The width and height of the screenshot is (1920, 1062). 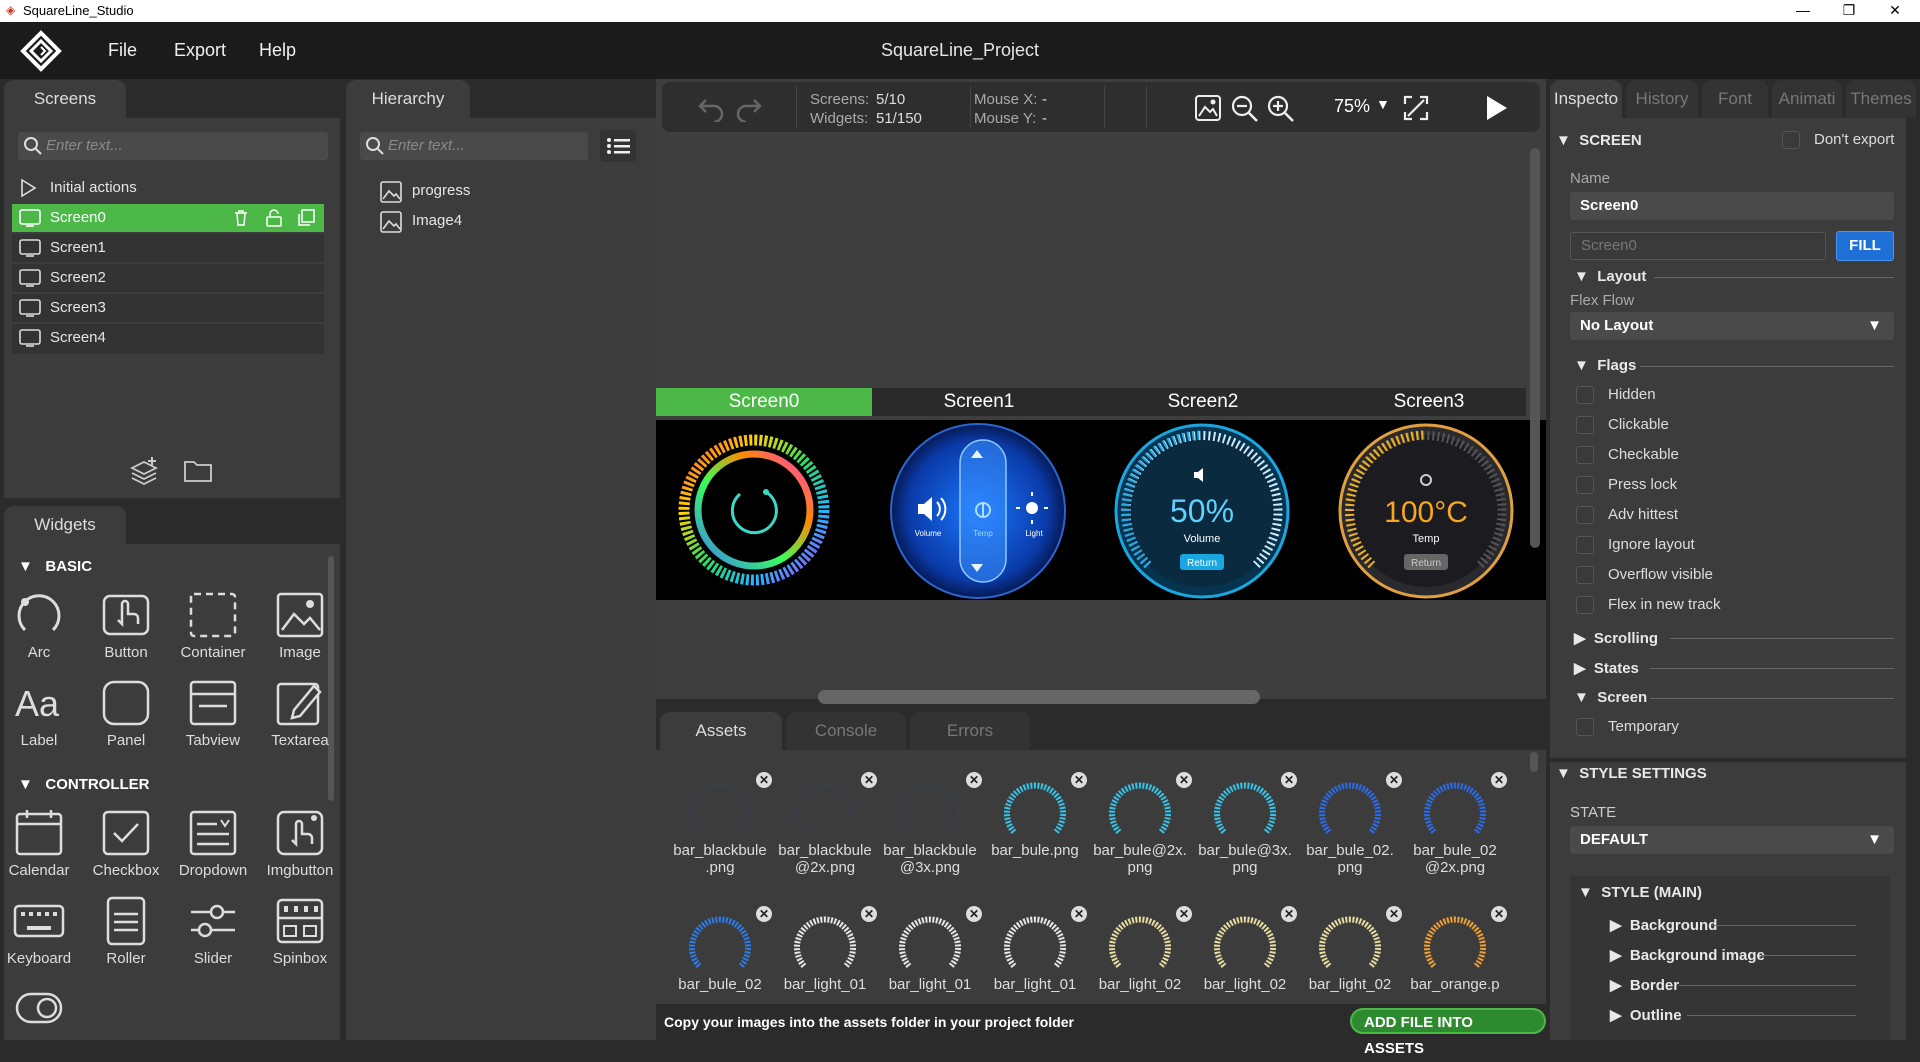 I want to click on list-view-button, so click(x=618, y=146).